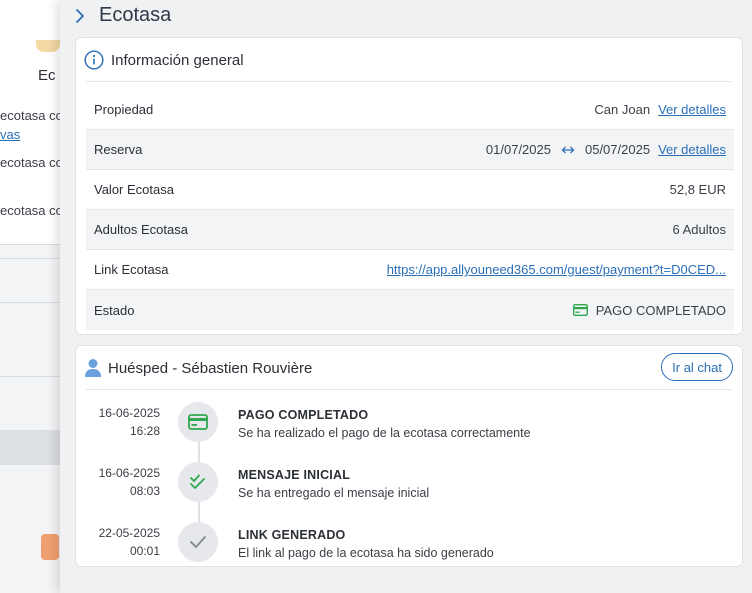 The width and height of the screenshot is (752, 593). I want to click on timeline-date: 22-05-2025 00:01, so click(118, 542).